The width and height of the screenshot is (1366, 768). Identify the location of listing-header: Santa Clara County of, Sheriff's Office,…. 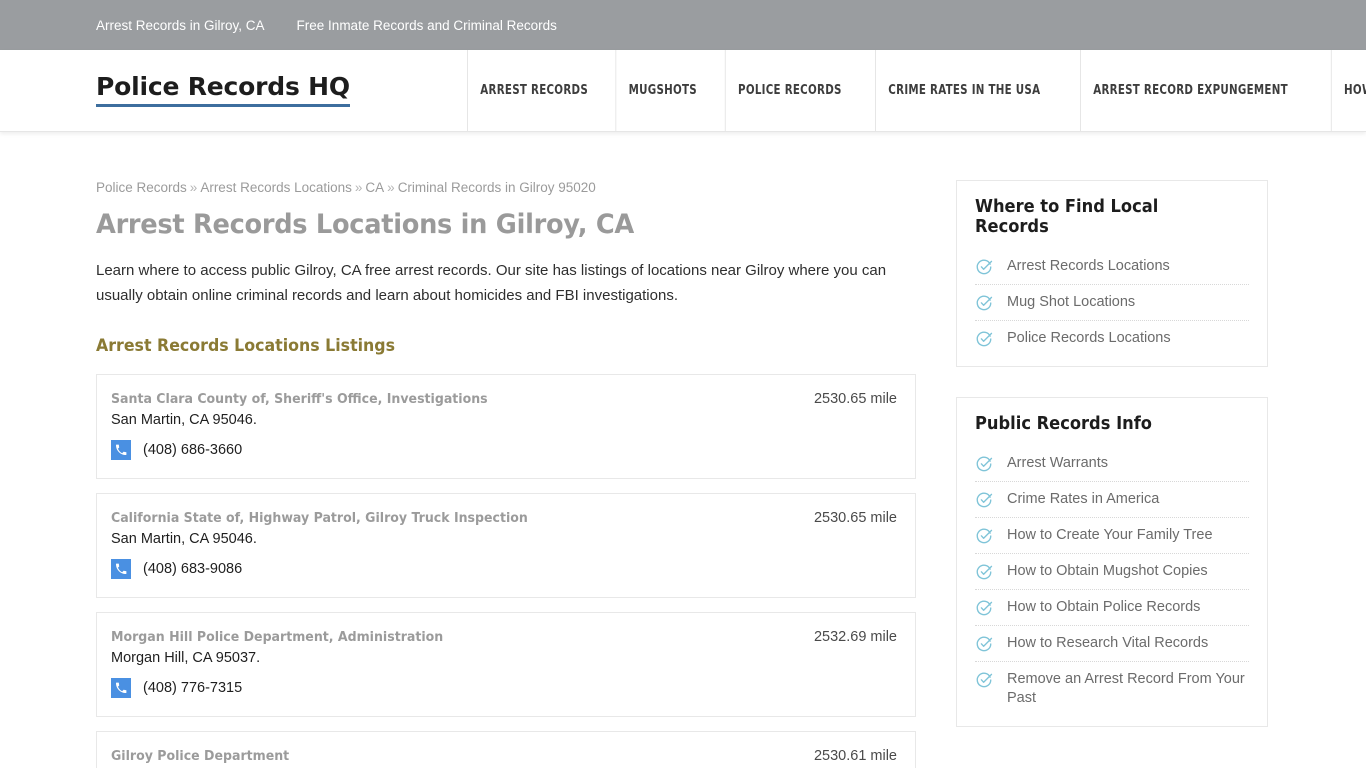
(506, 399).